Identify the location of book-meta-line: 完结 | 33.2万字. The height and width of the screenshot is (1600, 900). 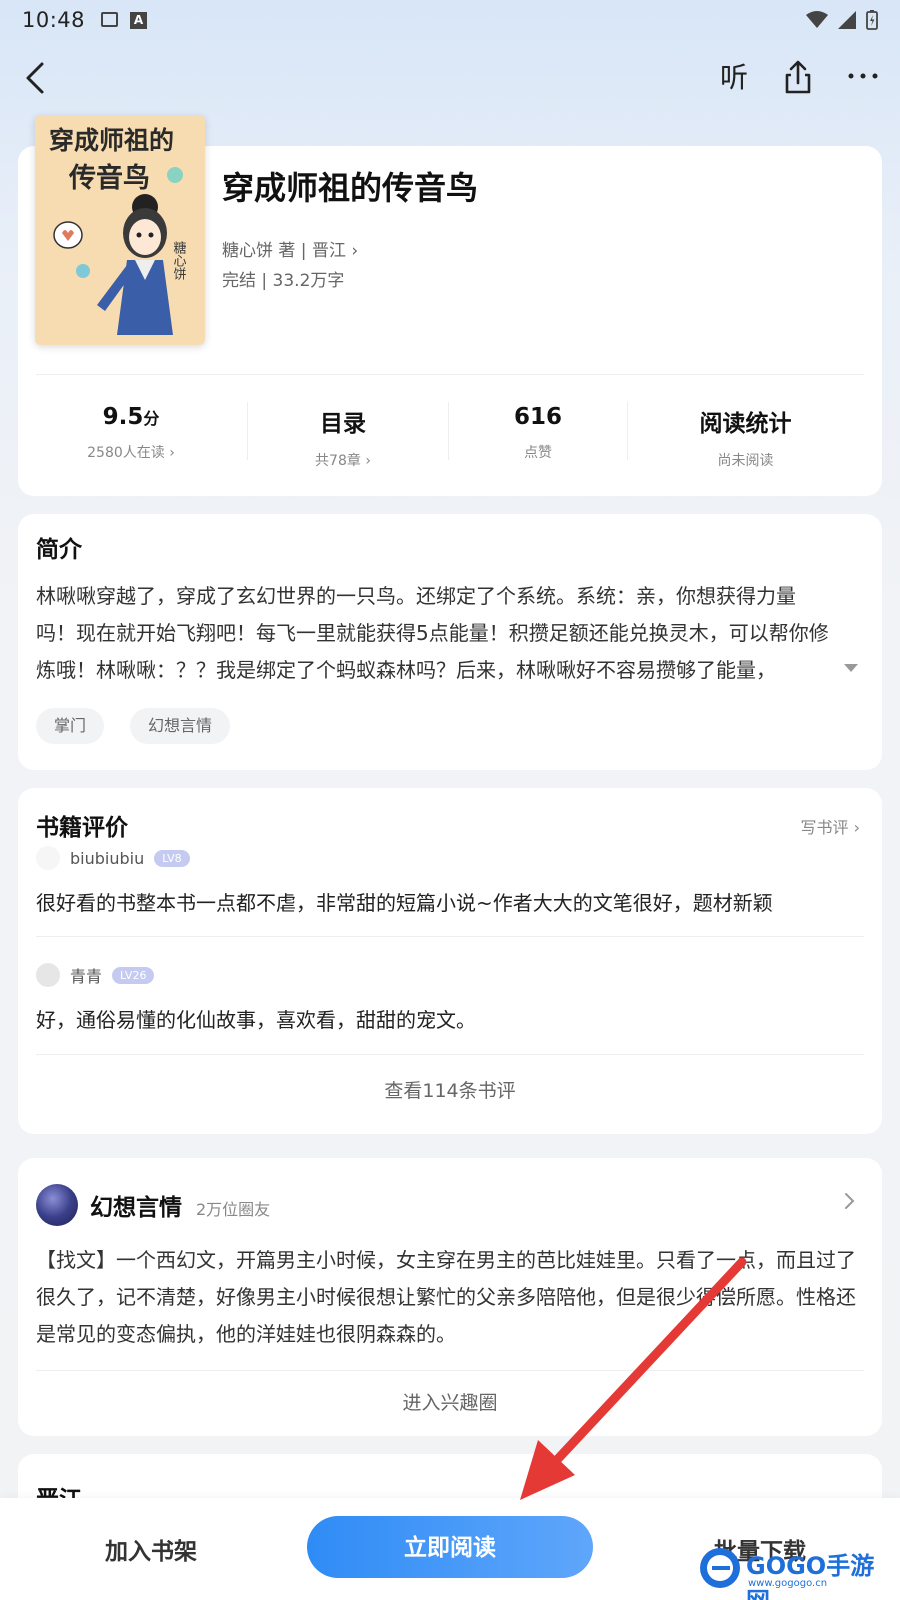
(283, 281).